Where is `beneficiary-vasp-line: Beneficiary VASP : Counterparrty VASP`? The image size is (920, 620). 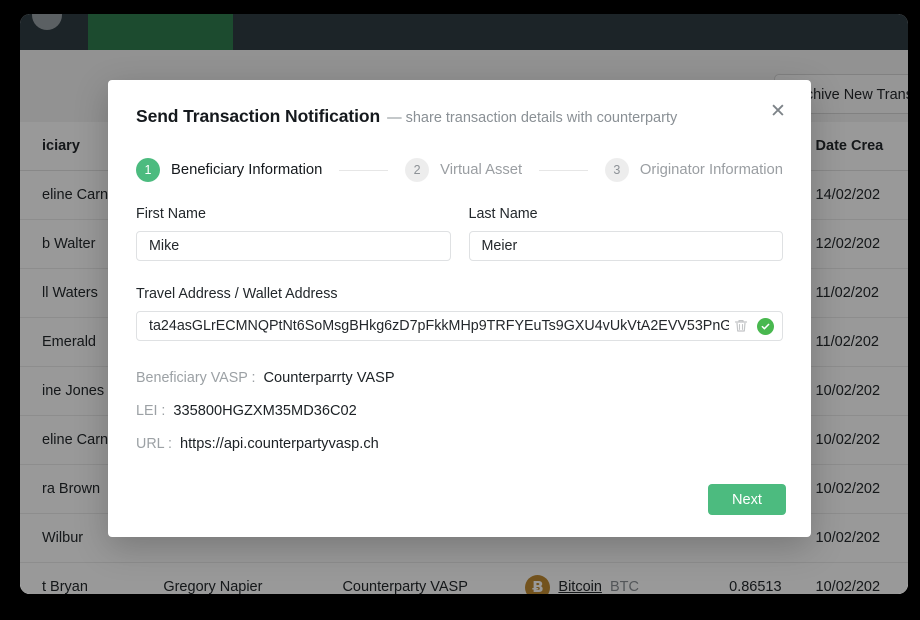 beneficiary-vasp-line: Beneficiary VASP : Counterparrty VASP is located at coordinates (459, 378).